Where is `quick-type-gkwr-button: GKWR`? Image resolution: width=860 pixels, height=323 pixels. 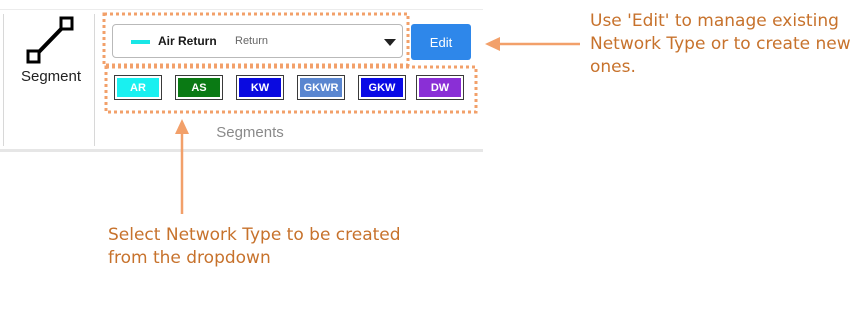 quick-type-gkwr-button: GKWR is located at coordinates (321, 87).